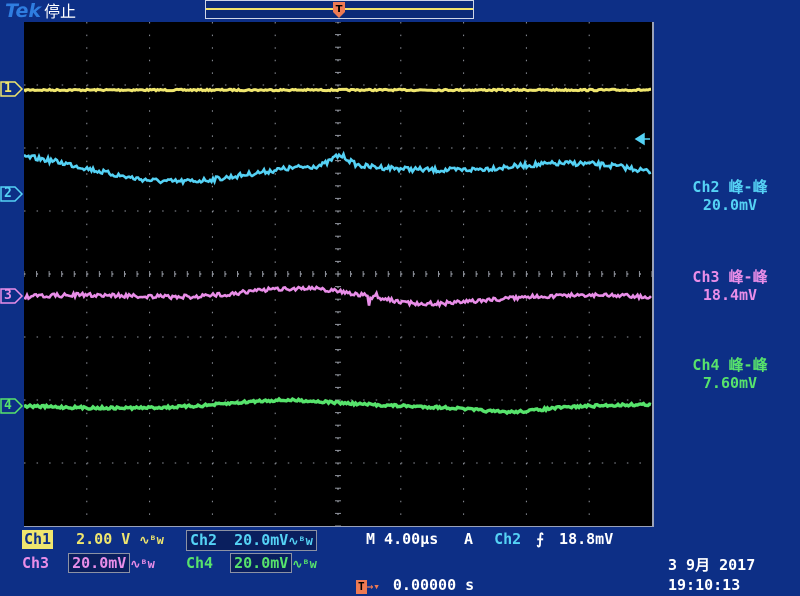 Image resolution: width=800 pixels, height=596 pixels. What do you see at coordinates (730, 205) in the screenshot?
I see `ch2-meas-value: 20.0mV` at bounding box center [730, 205].